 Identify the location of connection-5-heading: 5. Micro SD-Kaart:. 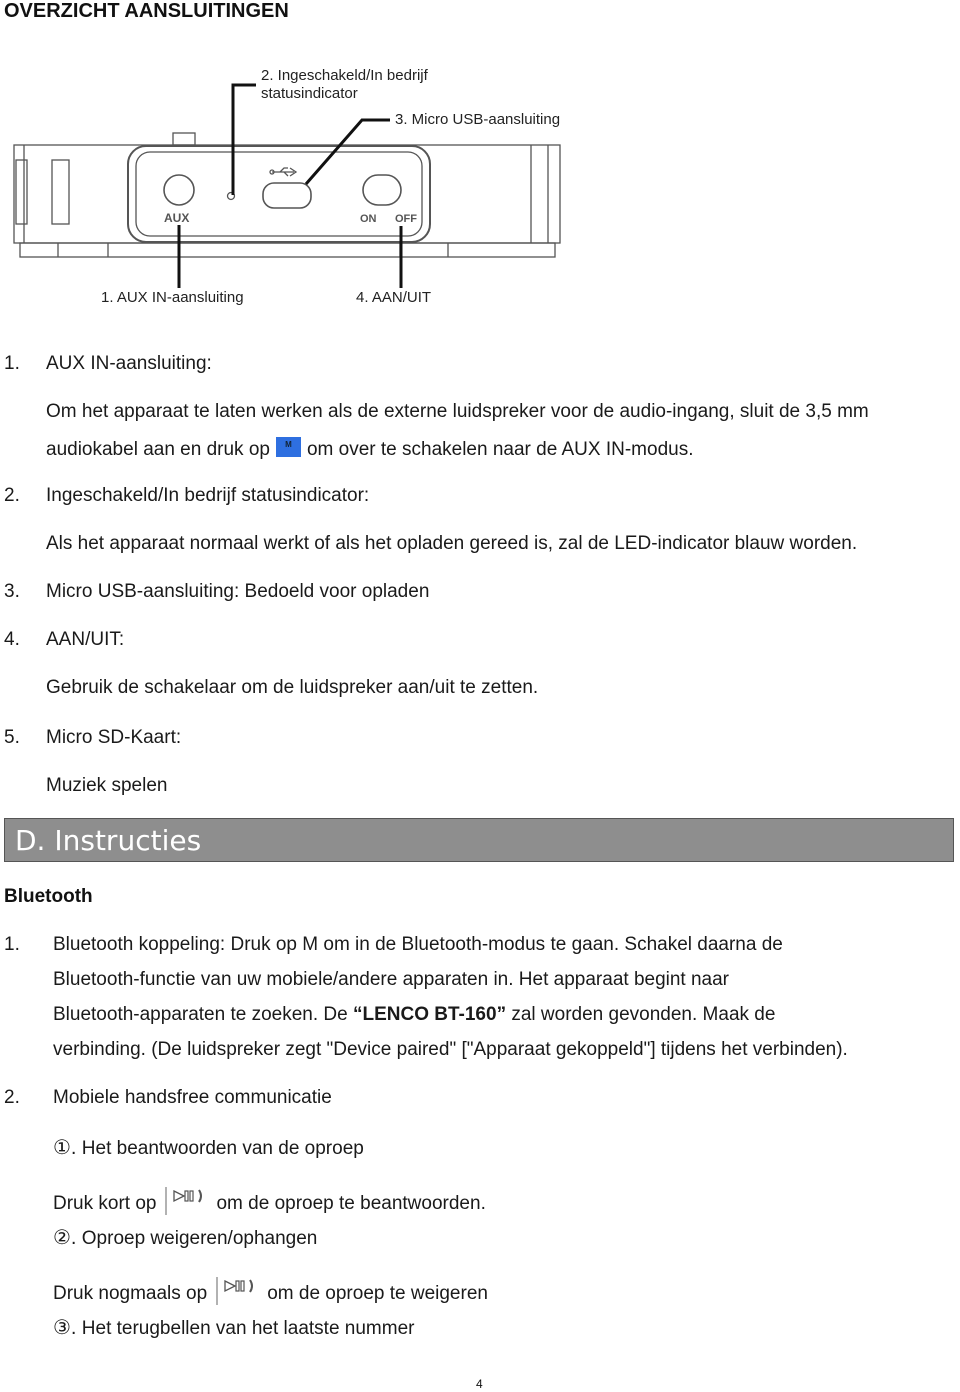
(92, 738).